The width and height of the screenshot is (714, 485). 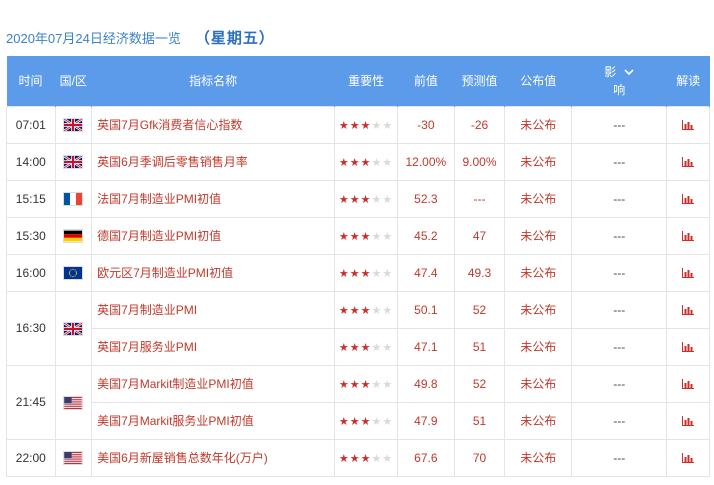 I want to click on table-row: 英国7月服务业PMI ★★★★★ 47.1 51 未公布 ---, so click(x=358, y=346).